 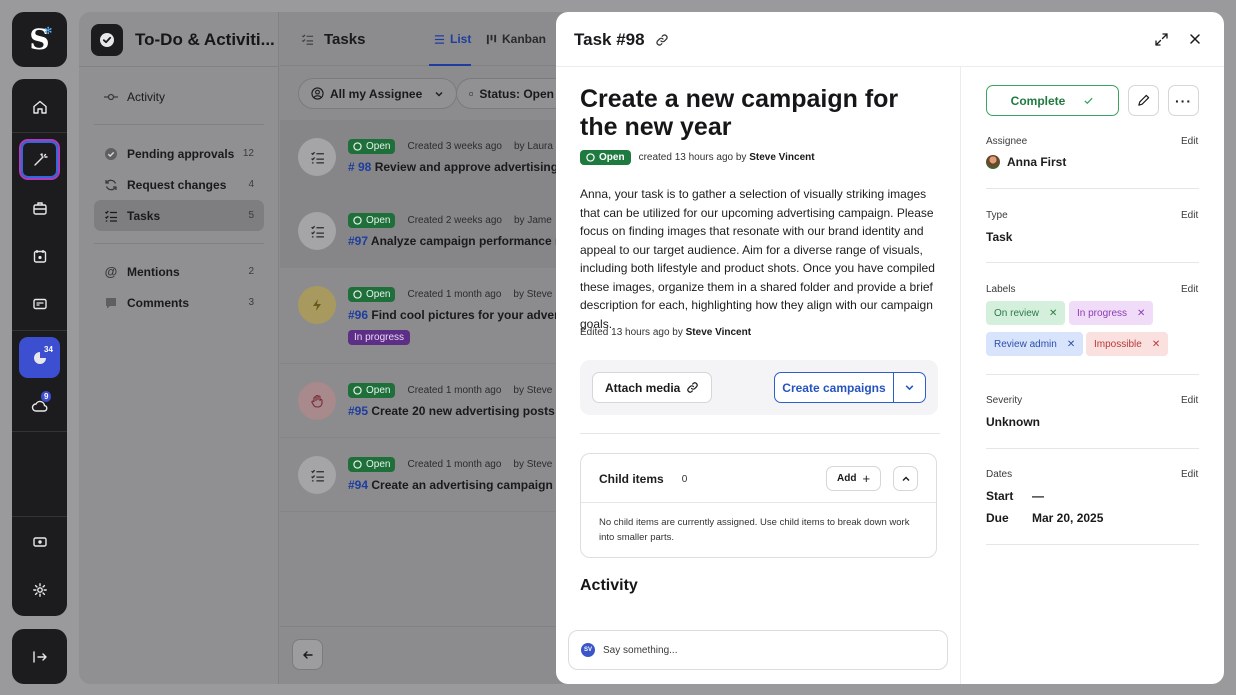 What do you see at coordinates (146, 96) in the screenshot?
I see `sidebar-item-label: Activity` at bounding box center [146, 96].